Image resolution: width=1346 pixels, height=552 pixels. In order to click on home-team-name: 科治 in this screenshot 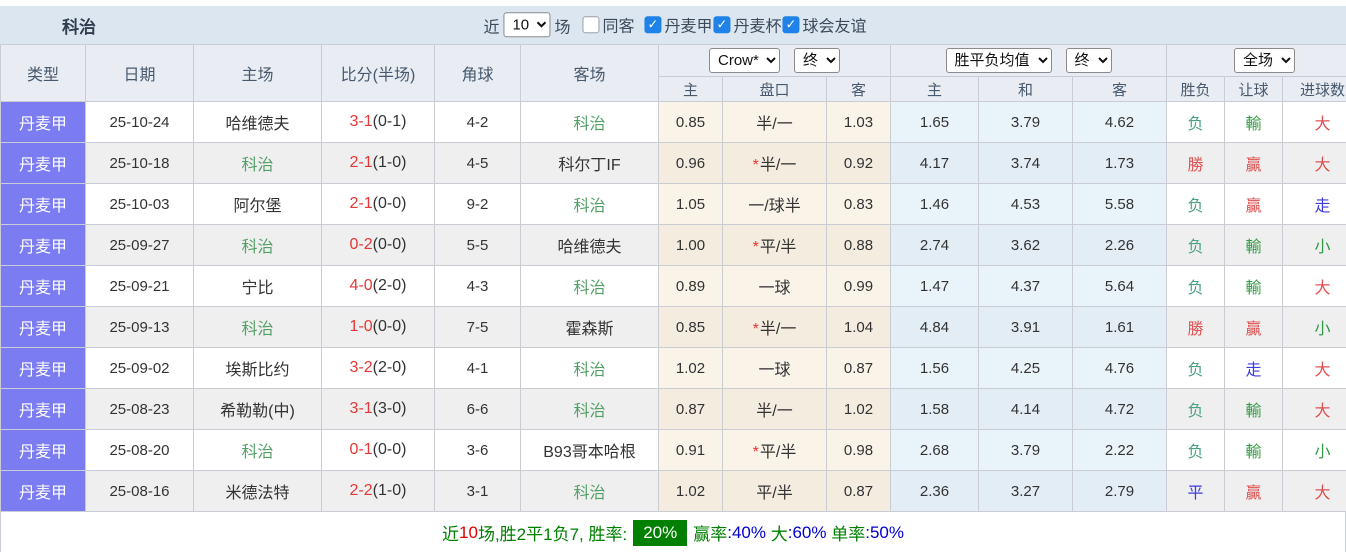, I will do `click(257, 247)`.